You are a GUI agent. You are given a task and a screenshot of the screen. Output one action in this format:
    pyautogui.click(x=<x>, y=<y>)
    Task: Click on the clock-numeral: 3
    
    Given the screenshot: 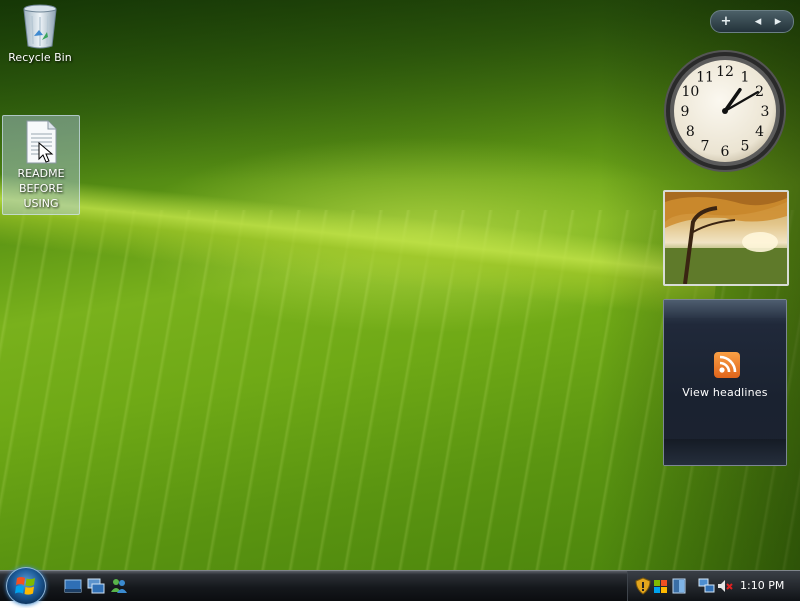 What is the action you would take?
    pyautogui.click(x=765, y=112)
    